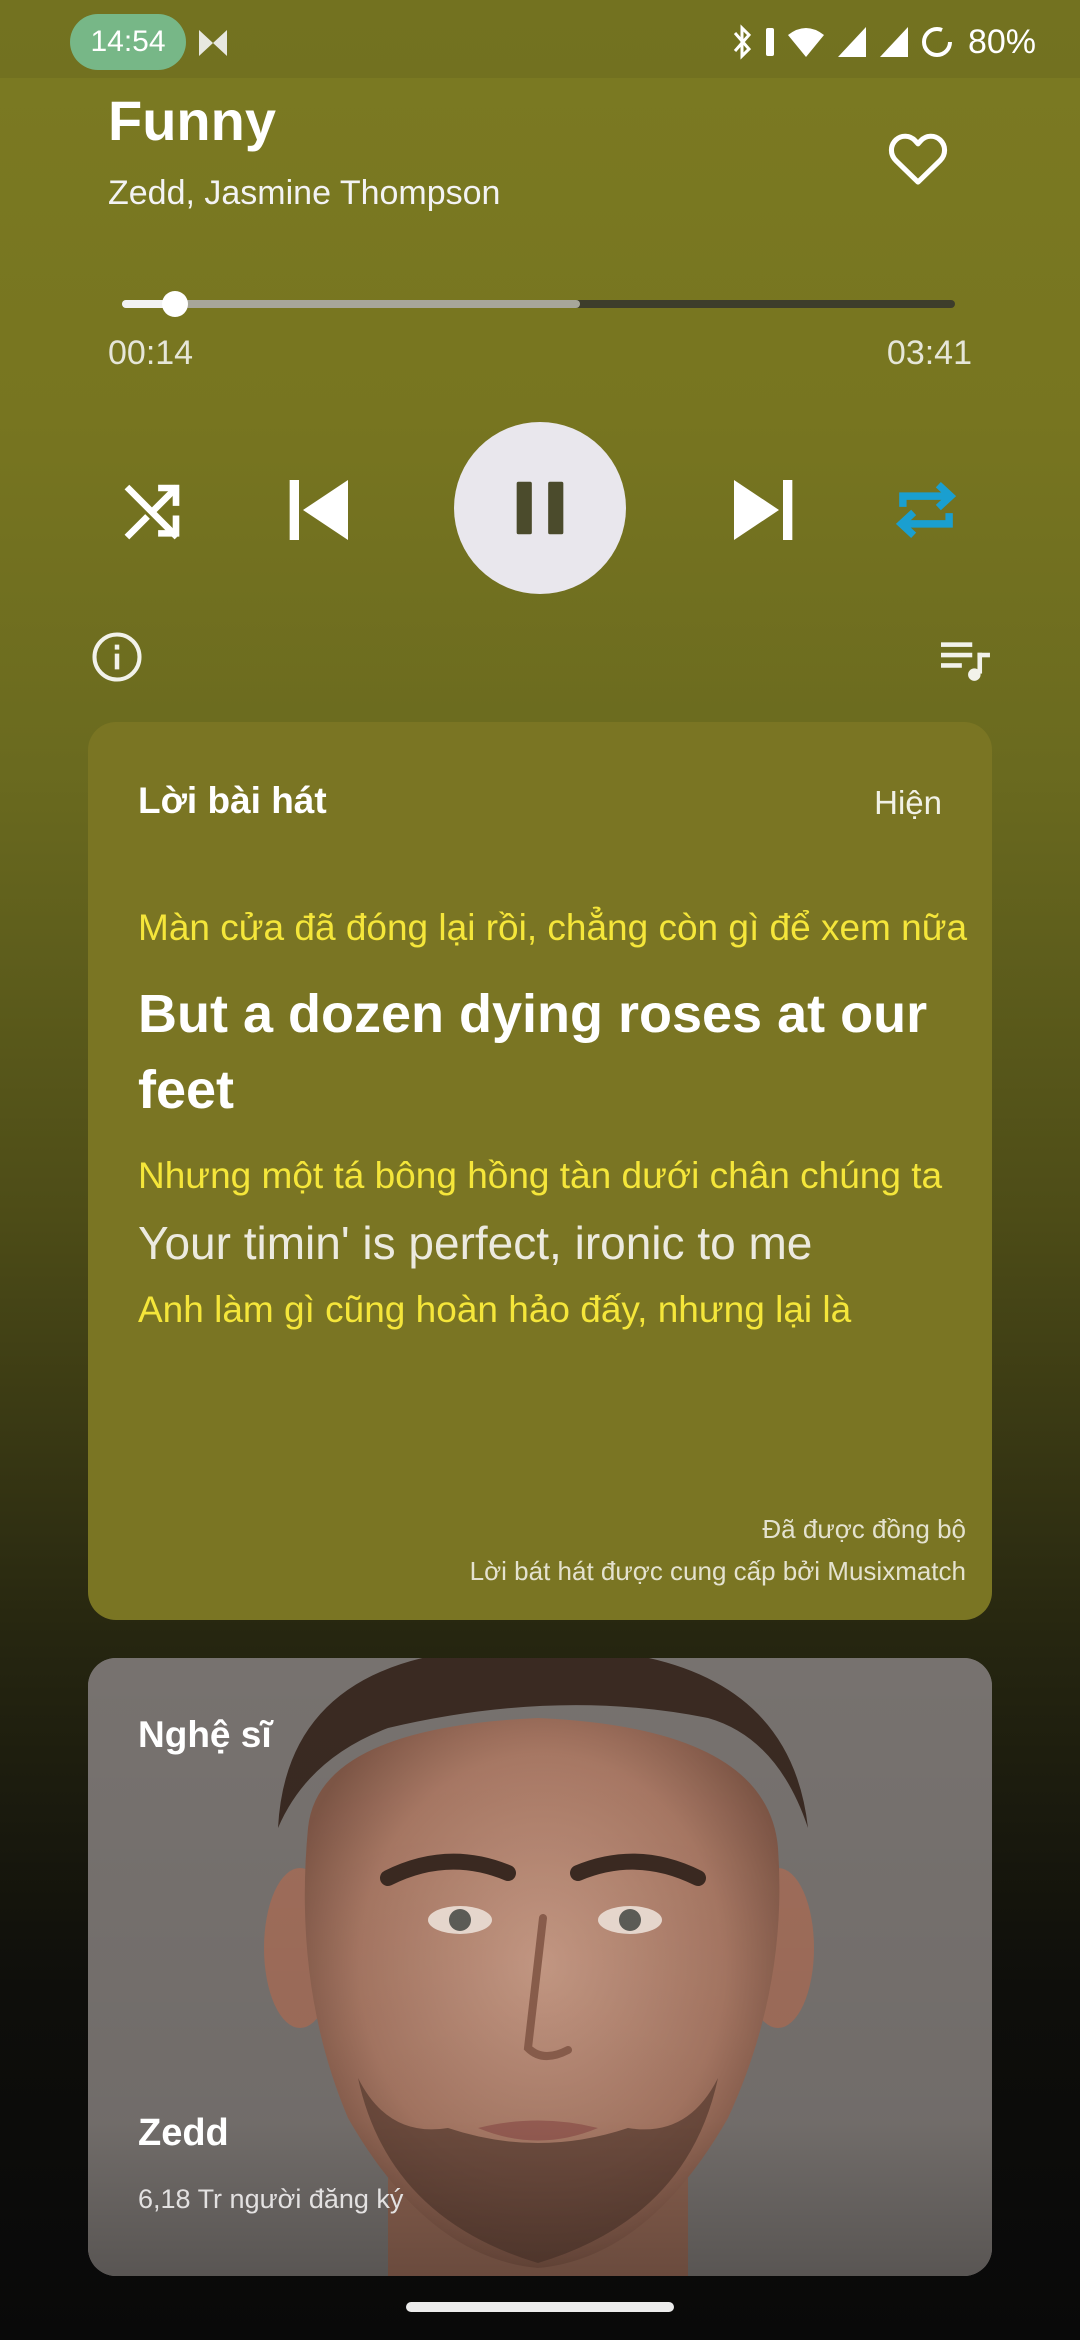  I want to click on wifi-icon, so click(805, 42).